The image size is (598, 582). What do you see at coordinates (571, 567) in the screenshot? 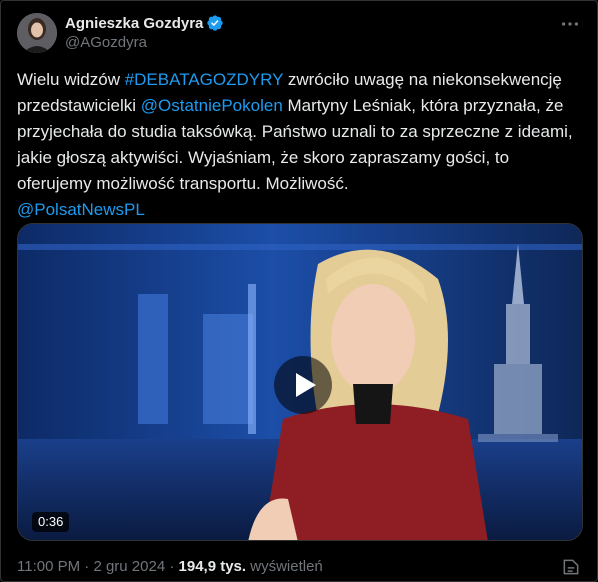
I see `analytics-icon` at bounding box center [571, 567].